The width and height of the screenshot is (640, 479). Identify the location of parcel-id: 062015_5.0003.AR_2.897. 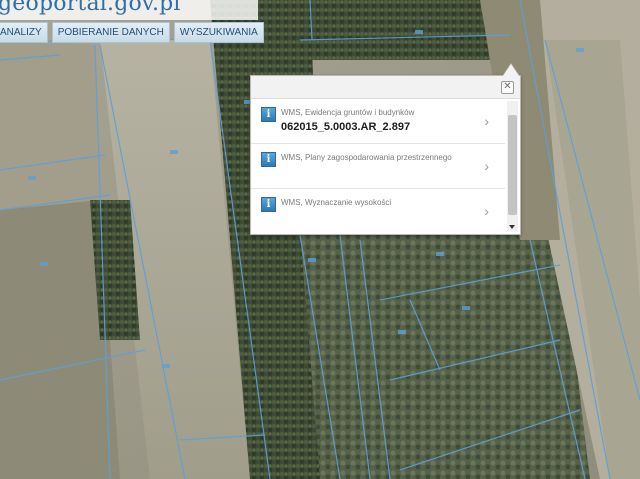
(346, 127).